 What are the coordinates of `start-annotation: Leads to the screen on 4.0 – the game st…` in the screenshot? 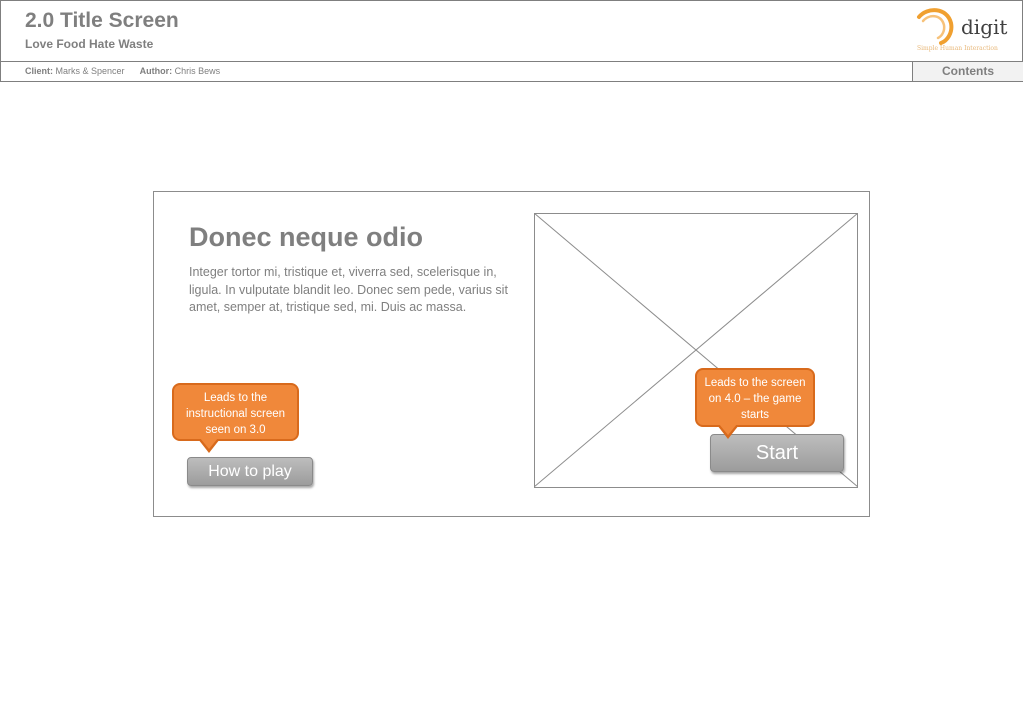 It's located at (755, 403).